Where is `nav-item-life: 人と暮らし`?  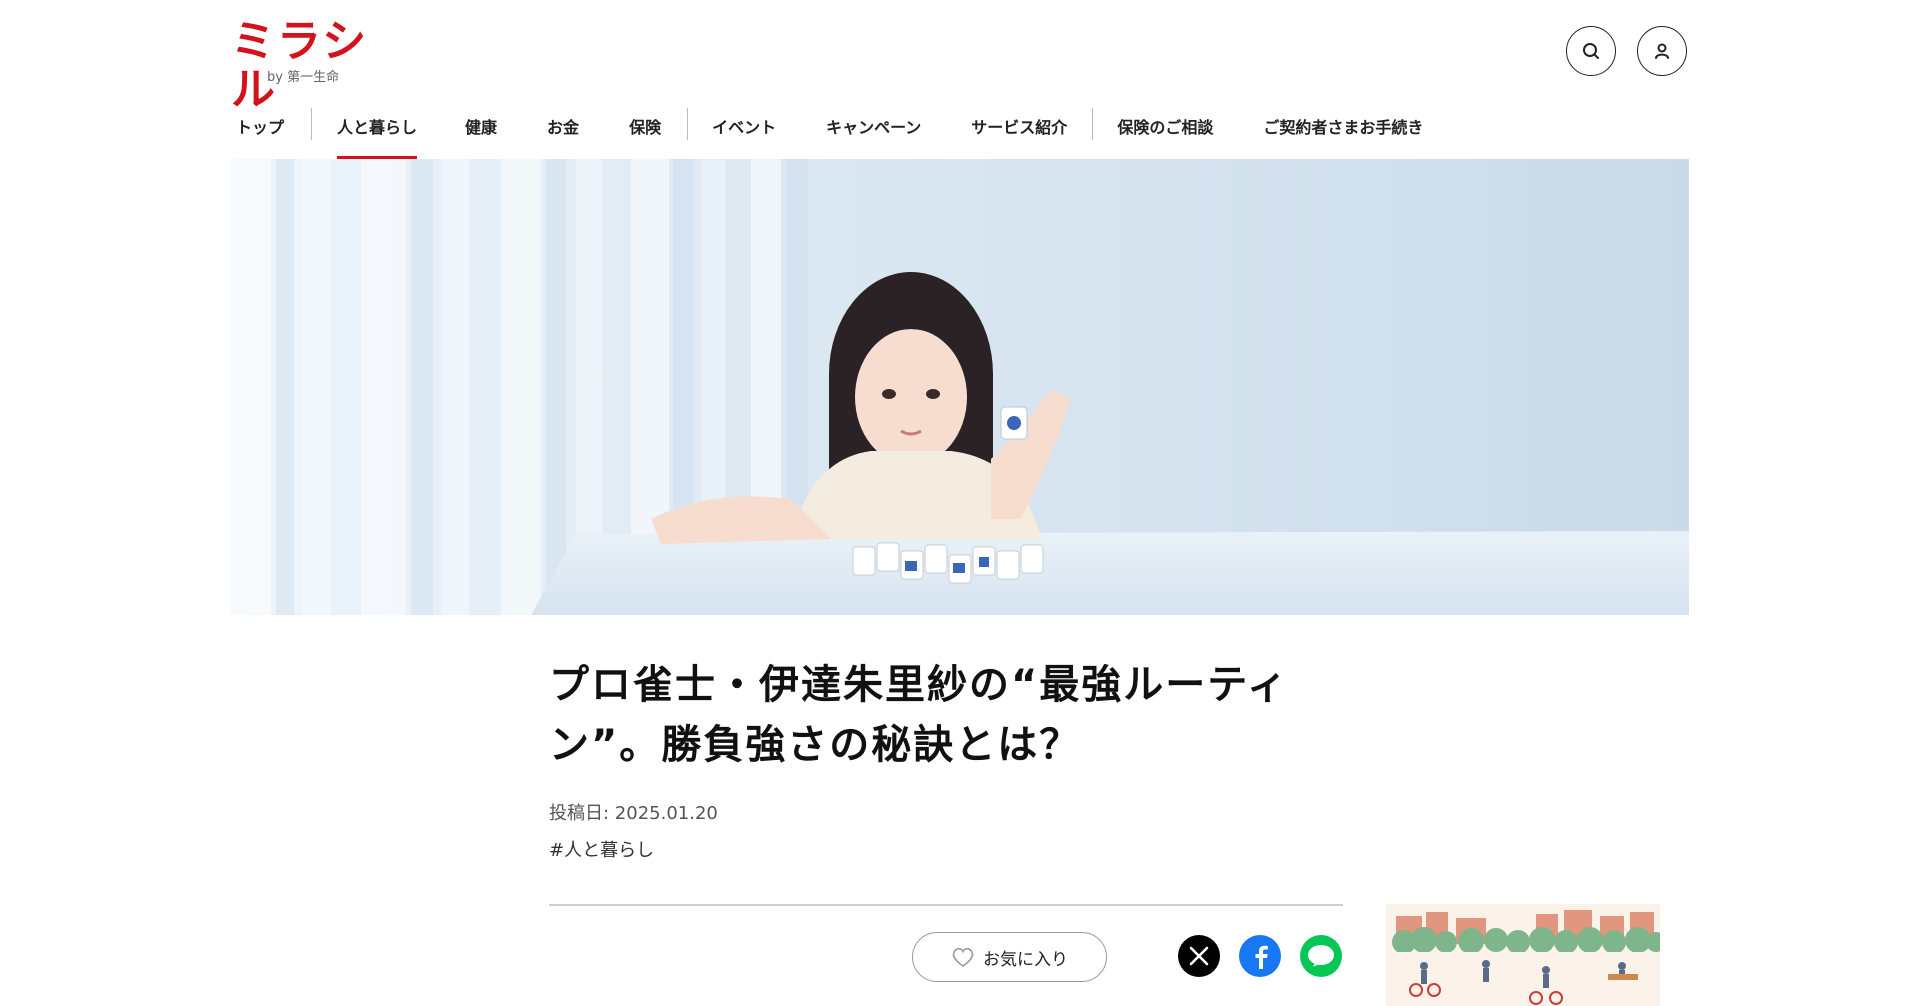
nav-item-life: 人と暮らし is located at coordinates (377, 130).